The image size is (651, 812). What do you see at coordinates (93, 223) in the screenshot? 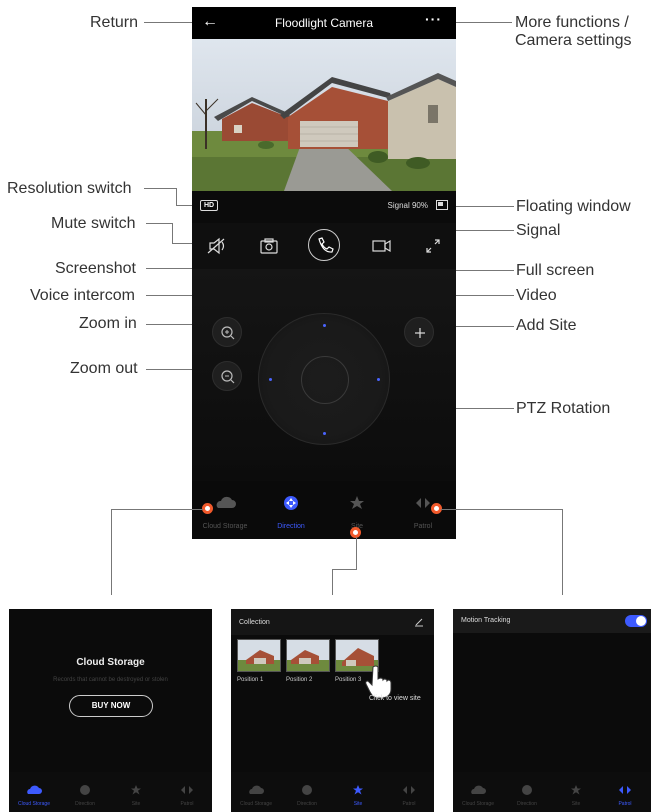
I see `callout-mute-switch: Mute switch` at bounding box center [93, 223].